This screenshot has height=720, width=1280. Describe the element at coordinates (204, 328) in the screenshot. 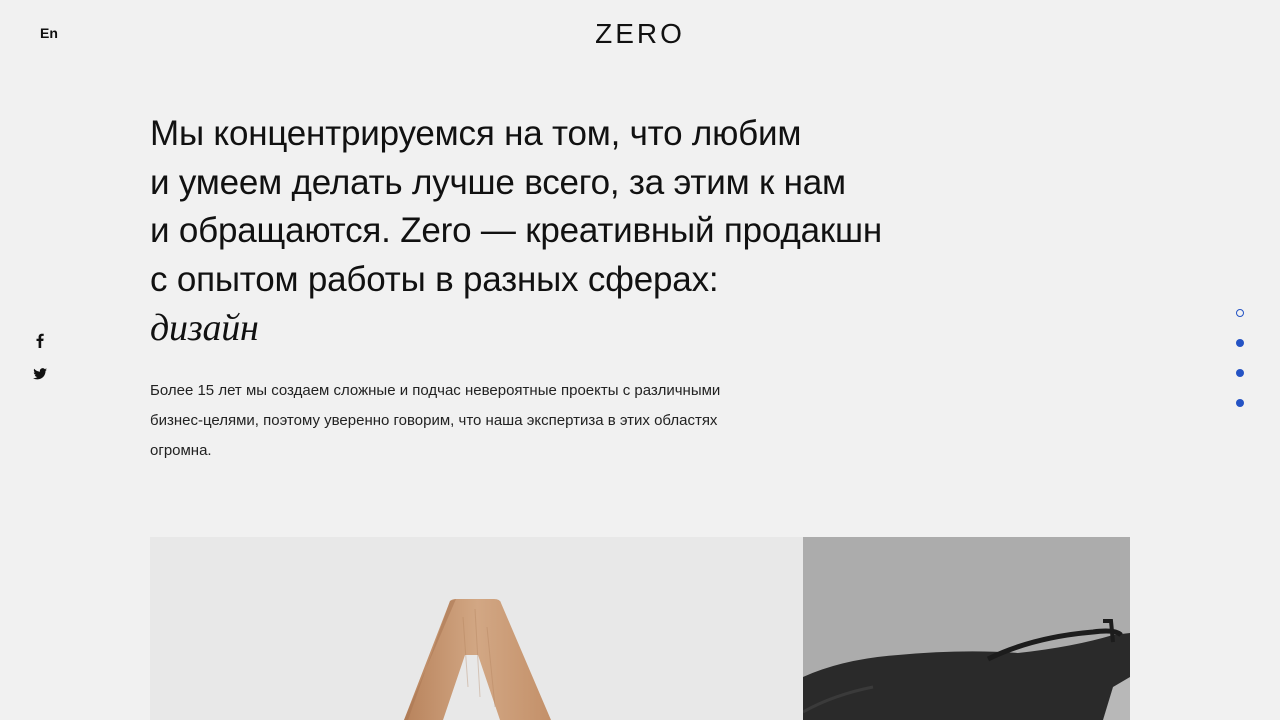

I see `headline-accent-word: дизайн` at that location.